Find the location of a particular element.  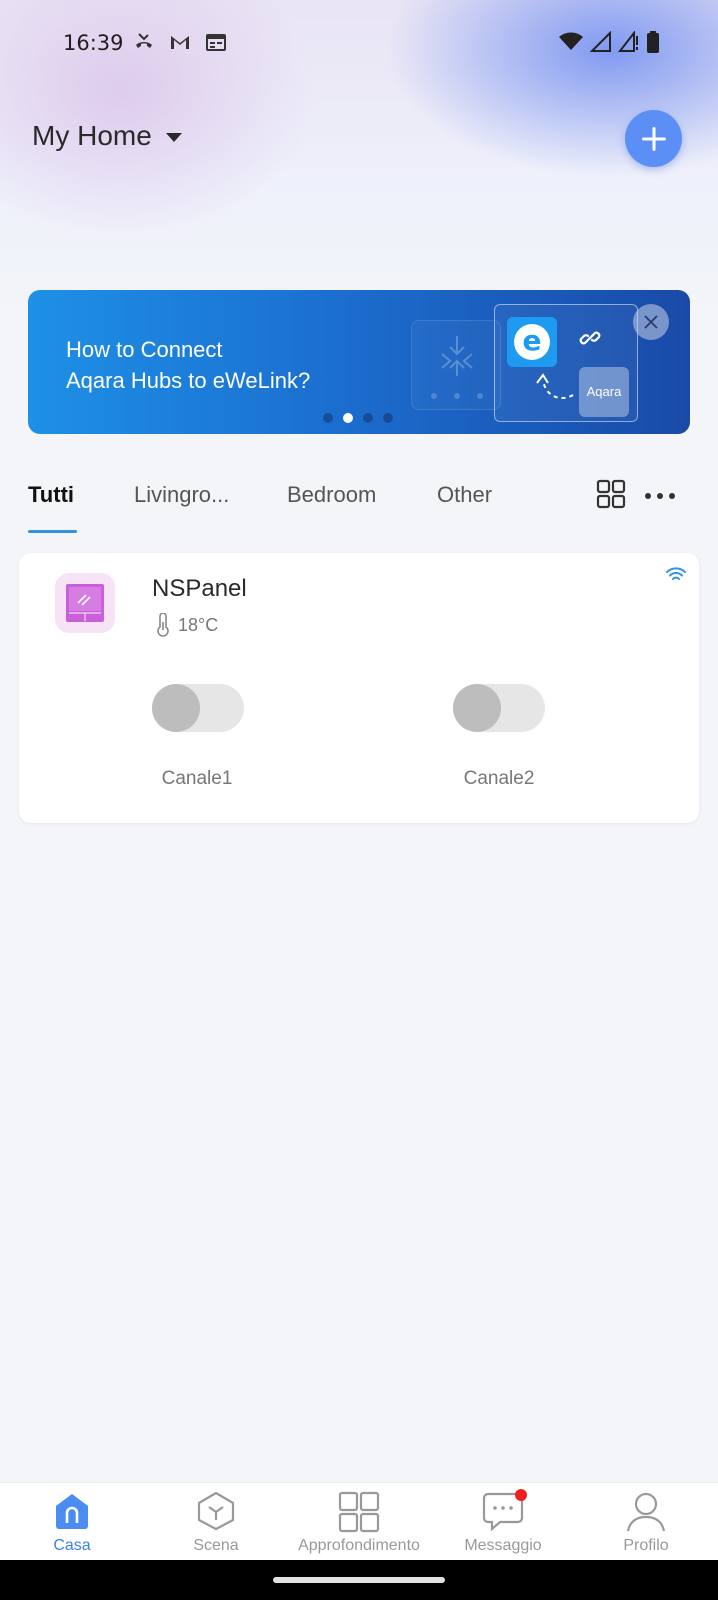

nav-approfondimento: Approfondimento is located at coordinates (359, 1522).